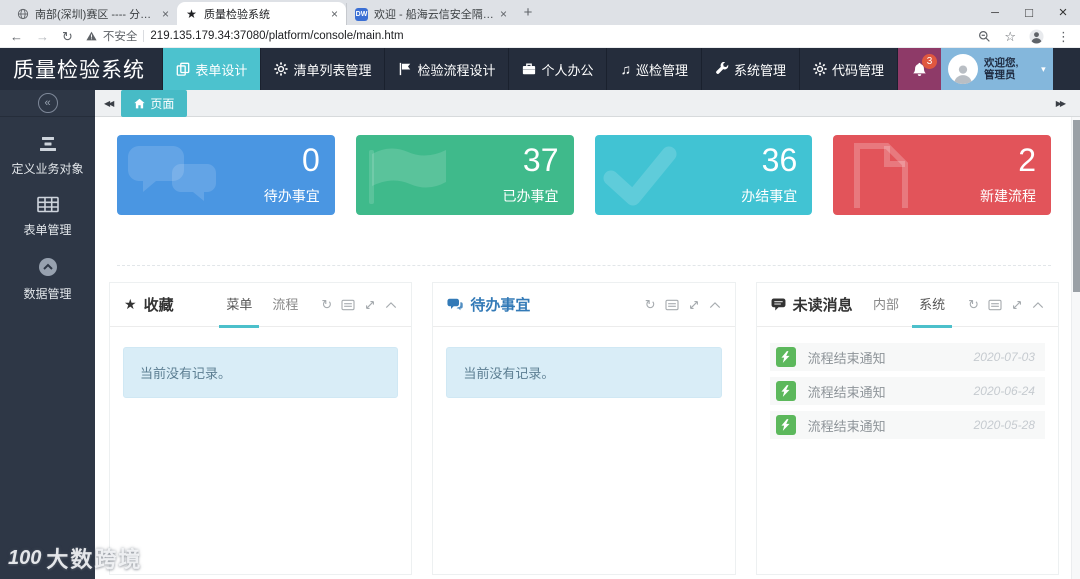 The height and width of the screenshot is (579, 1080). I want to click on card-pending-tasks: 0 待办事宜, so click(226, 175).